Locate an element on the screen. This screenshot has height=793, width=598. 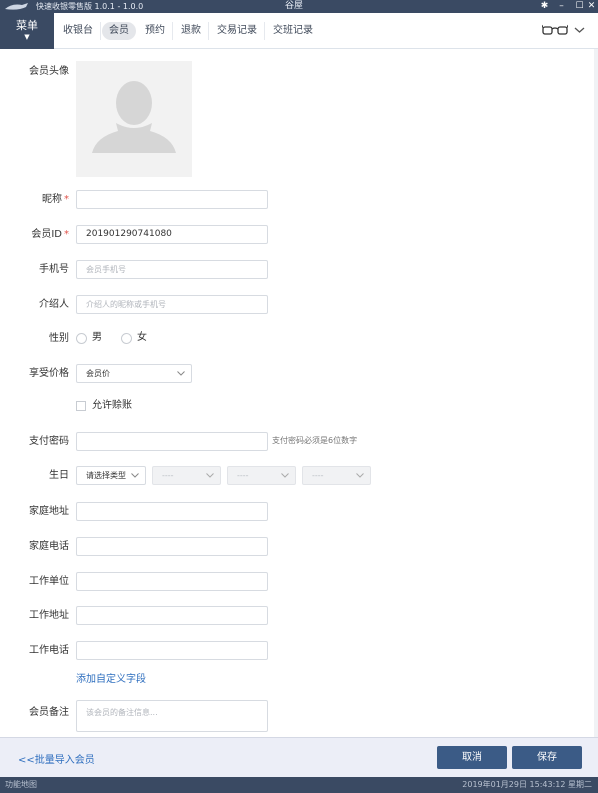
caret-down-icon: ▼ is located at coordinates (27, 37).